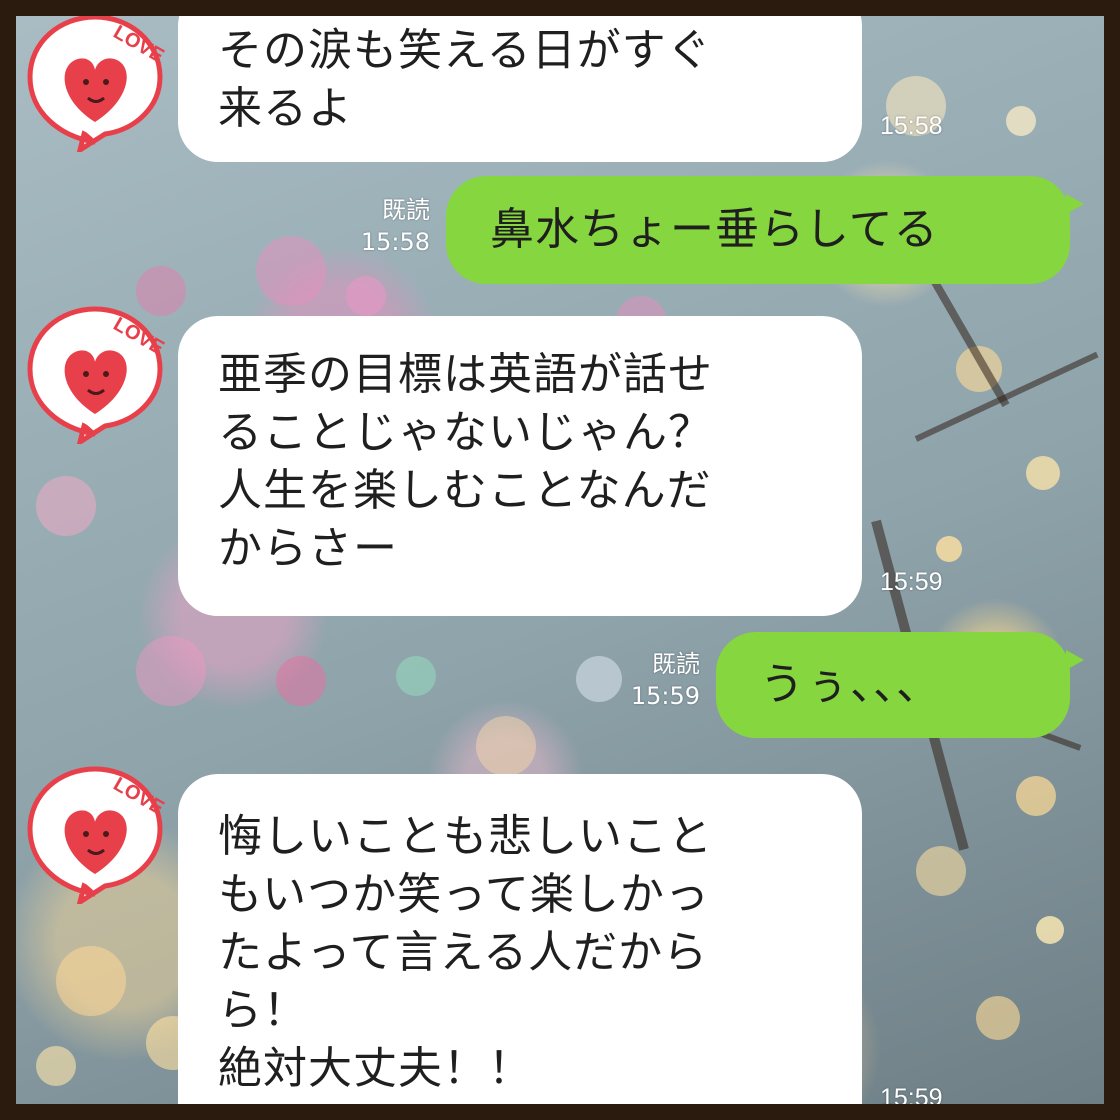 This screenshot has width=1120, height=1120. Describe the element at coordinates (850, 684) in the screenshot. I see `message-text: うぅ、、、` at that location.